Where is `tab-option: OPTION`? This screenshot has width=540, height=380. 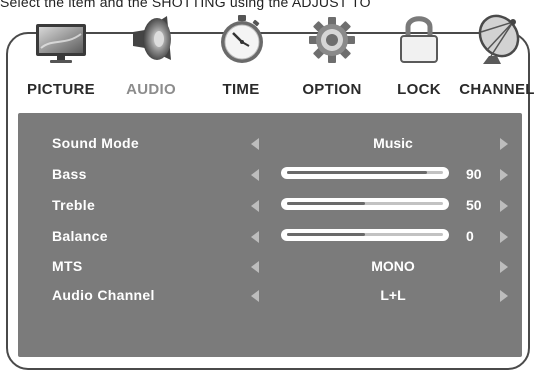
tab-option: OPTION is located at coordinates (332, 53).